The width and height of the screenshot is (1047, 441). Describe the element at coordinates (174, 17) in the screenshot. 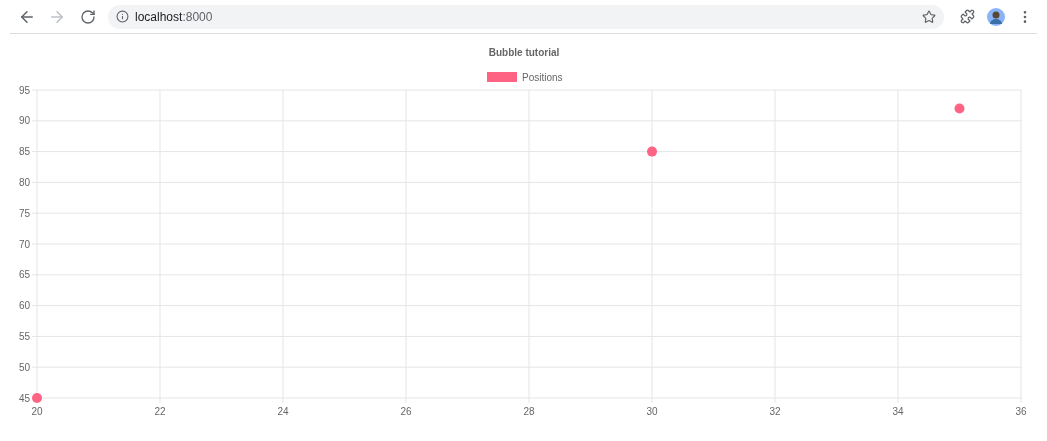

I see `url-text: localhost:8000` at that location.